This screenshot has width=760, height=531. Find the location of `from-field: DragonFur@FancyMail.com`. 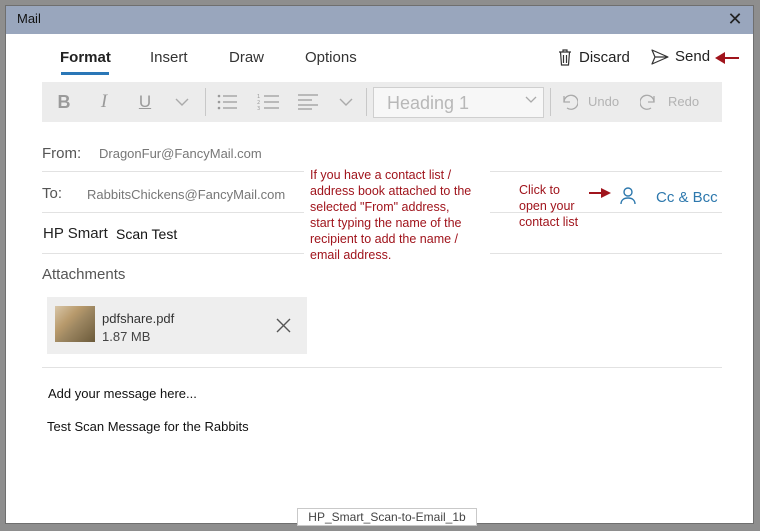

from-field: DragonFur@FancyMail.com is located at coordinates (180, 153).